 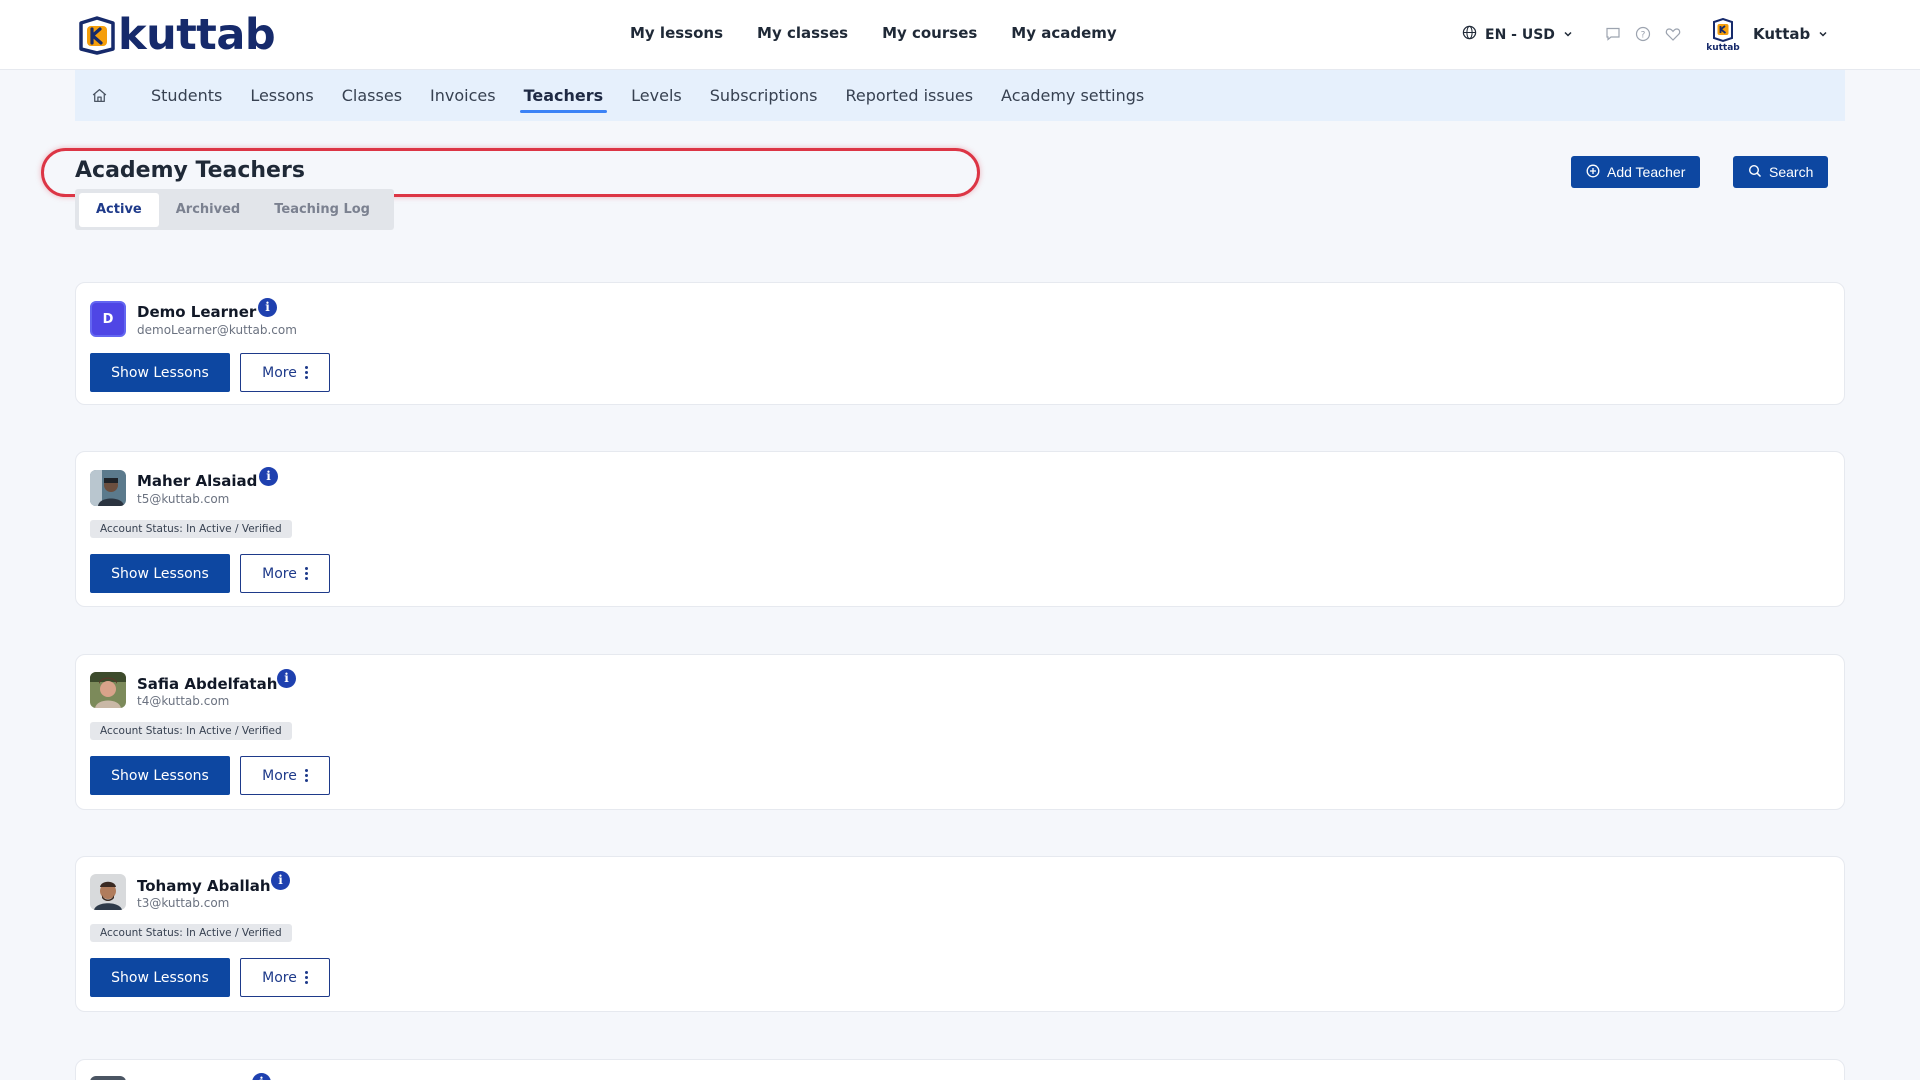 What do you see at coordinates (1469, 34) in the screenshot?
I see `globe-icon` at bounding box center [1469, 34].